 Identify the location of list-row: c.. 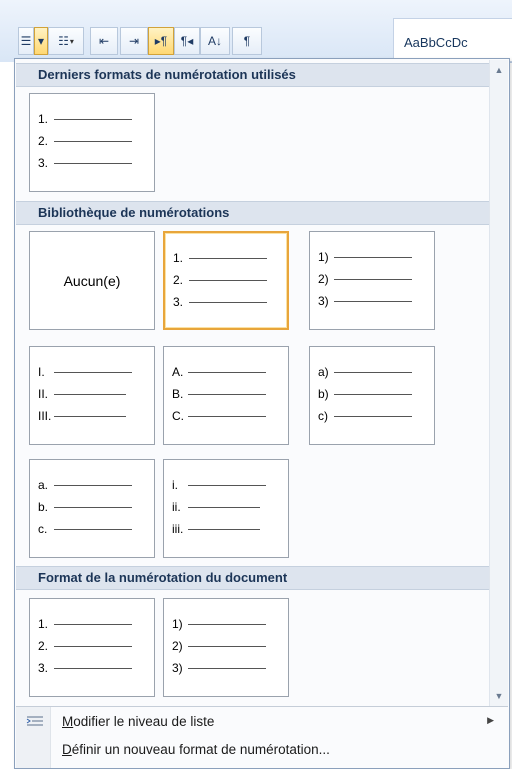
(85, 529).